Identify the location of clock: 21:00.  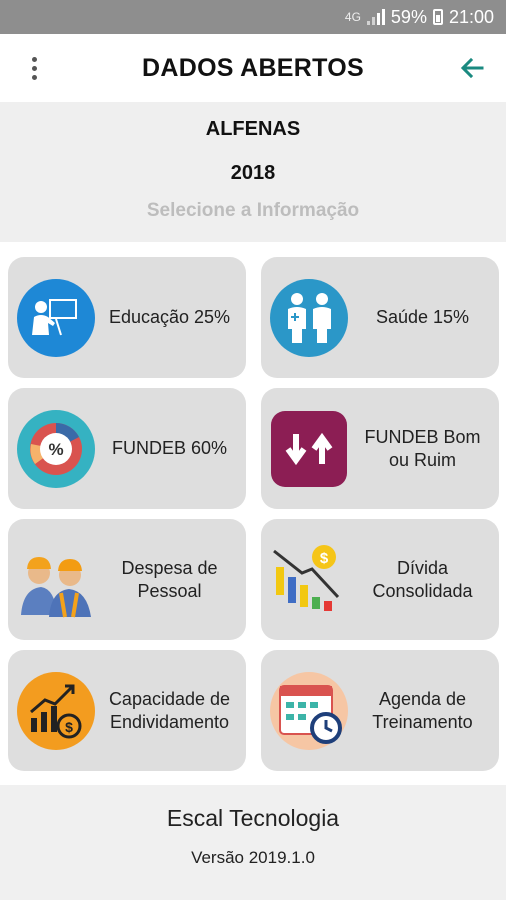
(471, 16).